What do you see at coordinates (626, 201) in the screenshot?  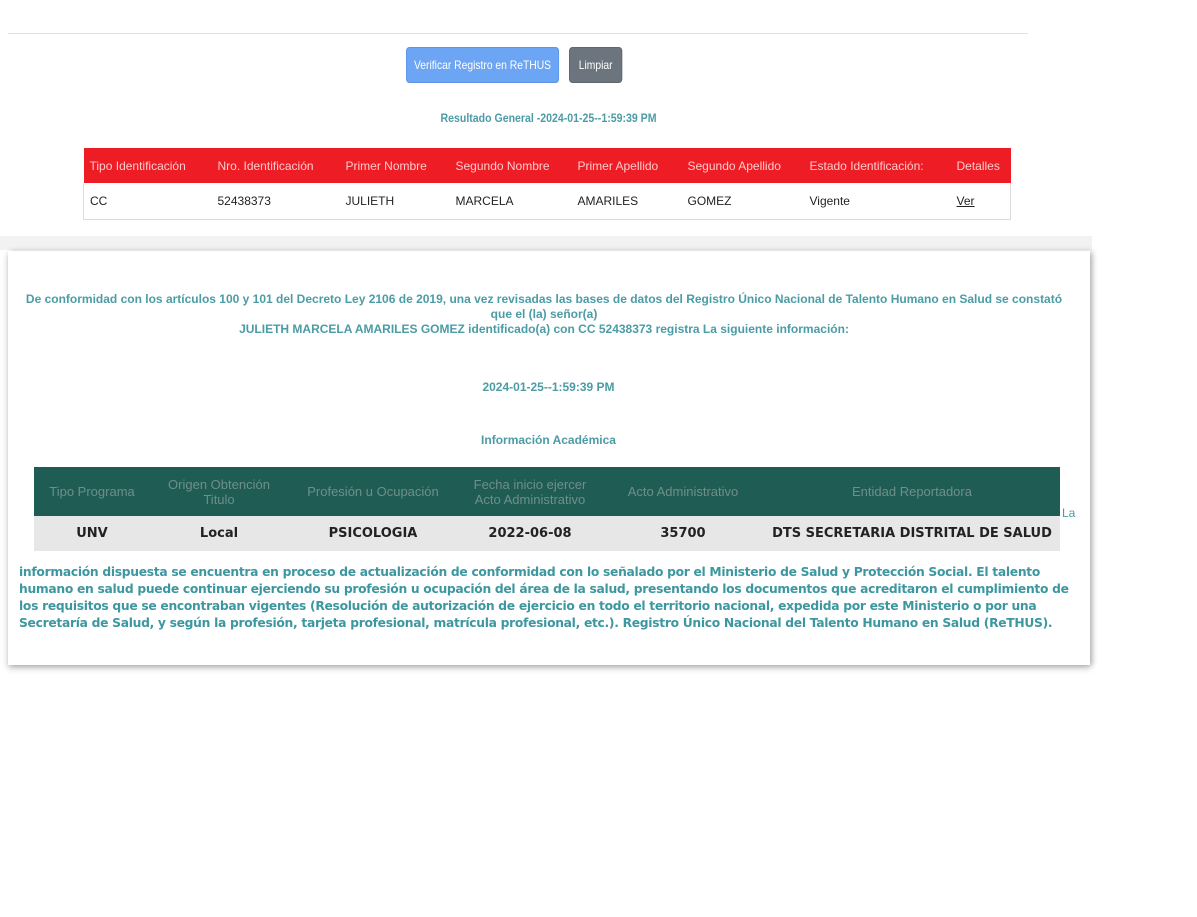 I see `cell-primer-apellido: AMARILES` at bounding box center [626, 201].